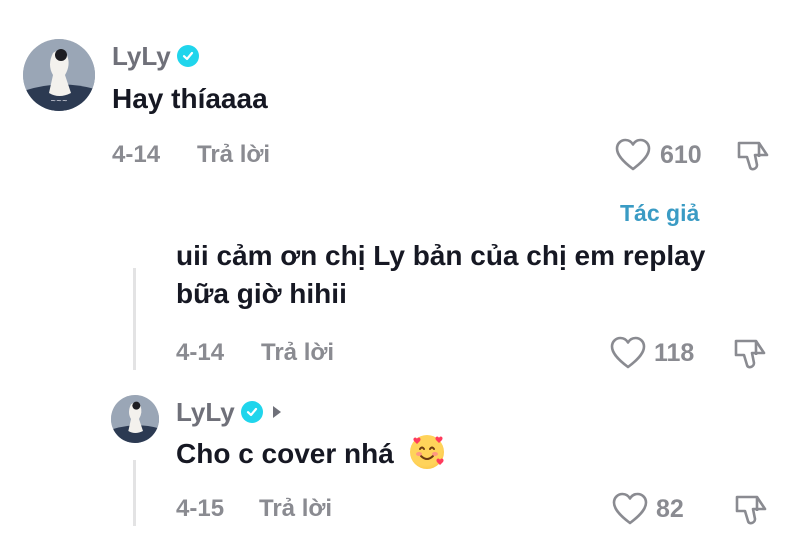 The width and height of the screenshot is (800, 543). I want to click on like-count: 82, so click(670, 509).